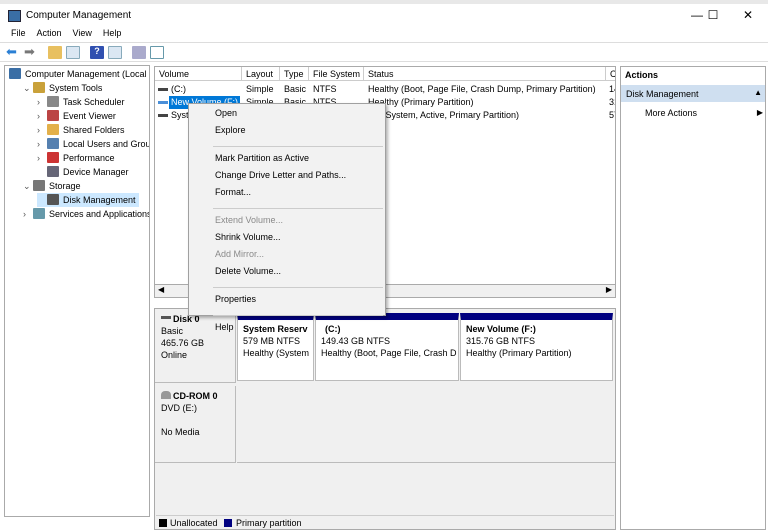 This screenshot has height=531, width=768. I want to click on close-button: ✕, so click(748, 15).